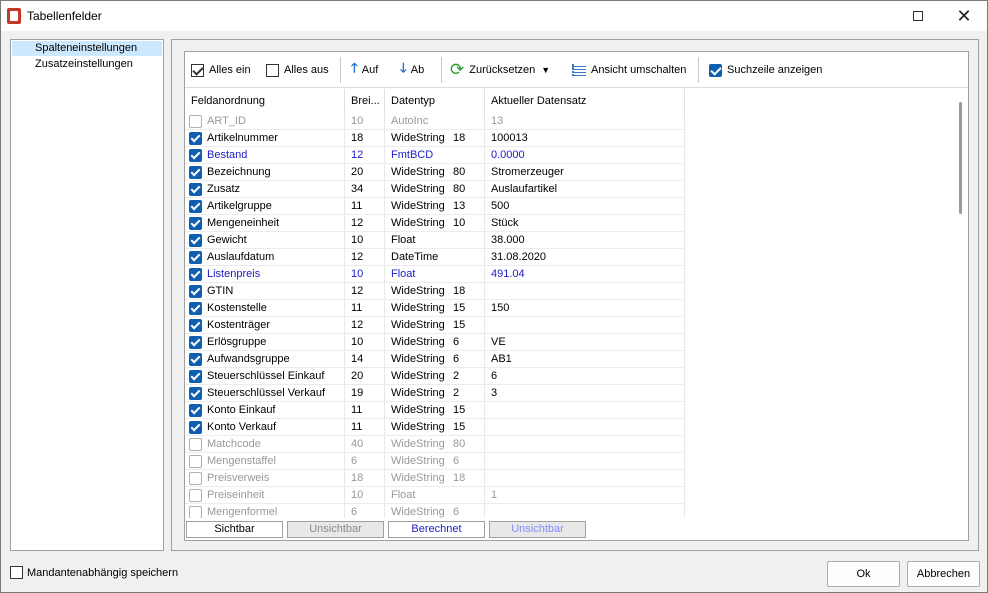 This screenshot has width=988, height=593. What do you see at coordinates (570, 223) in the screenshot?
I see `table-row: Mengeneinheit 12 WideString 10 Stück` at bounding box center [570, 223].